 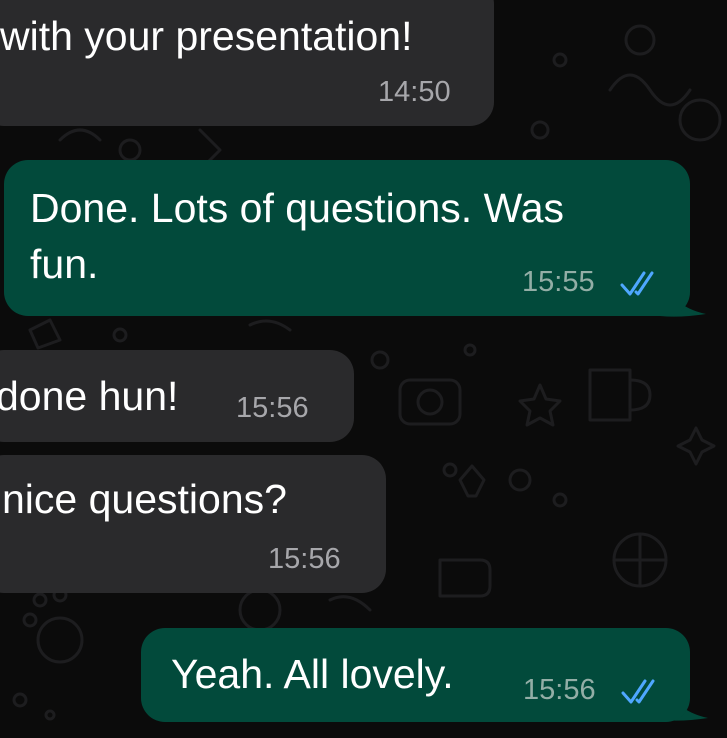 What do you see at coordinates (89, 396) in the screenshot?
I see `message-text: done hun!` at bounding box center [89, 396].